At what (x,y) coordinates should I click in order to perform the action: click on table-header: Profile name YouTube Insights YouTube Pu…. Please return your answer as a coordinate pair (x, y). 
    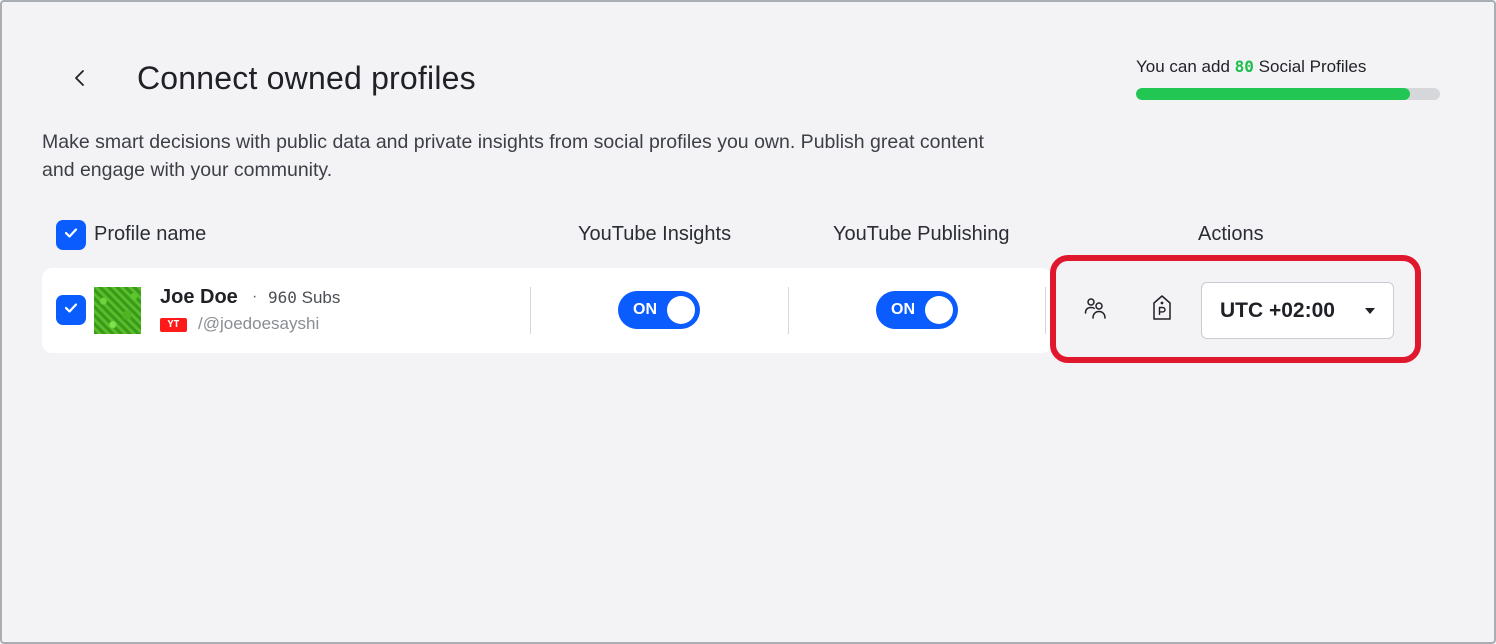
    Looking at the image, I should click on (742, 235).